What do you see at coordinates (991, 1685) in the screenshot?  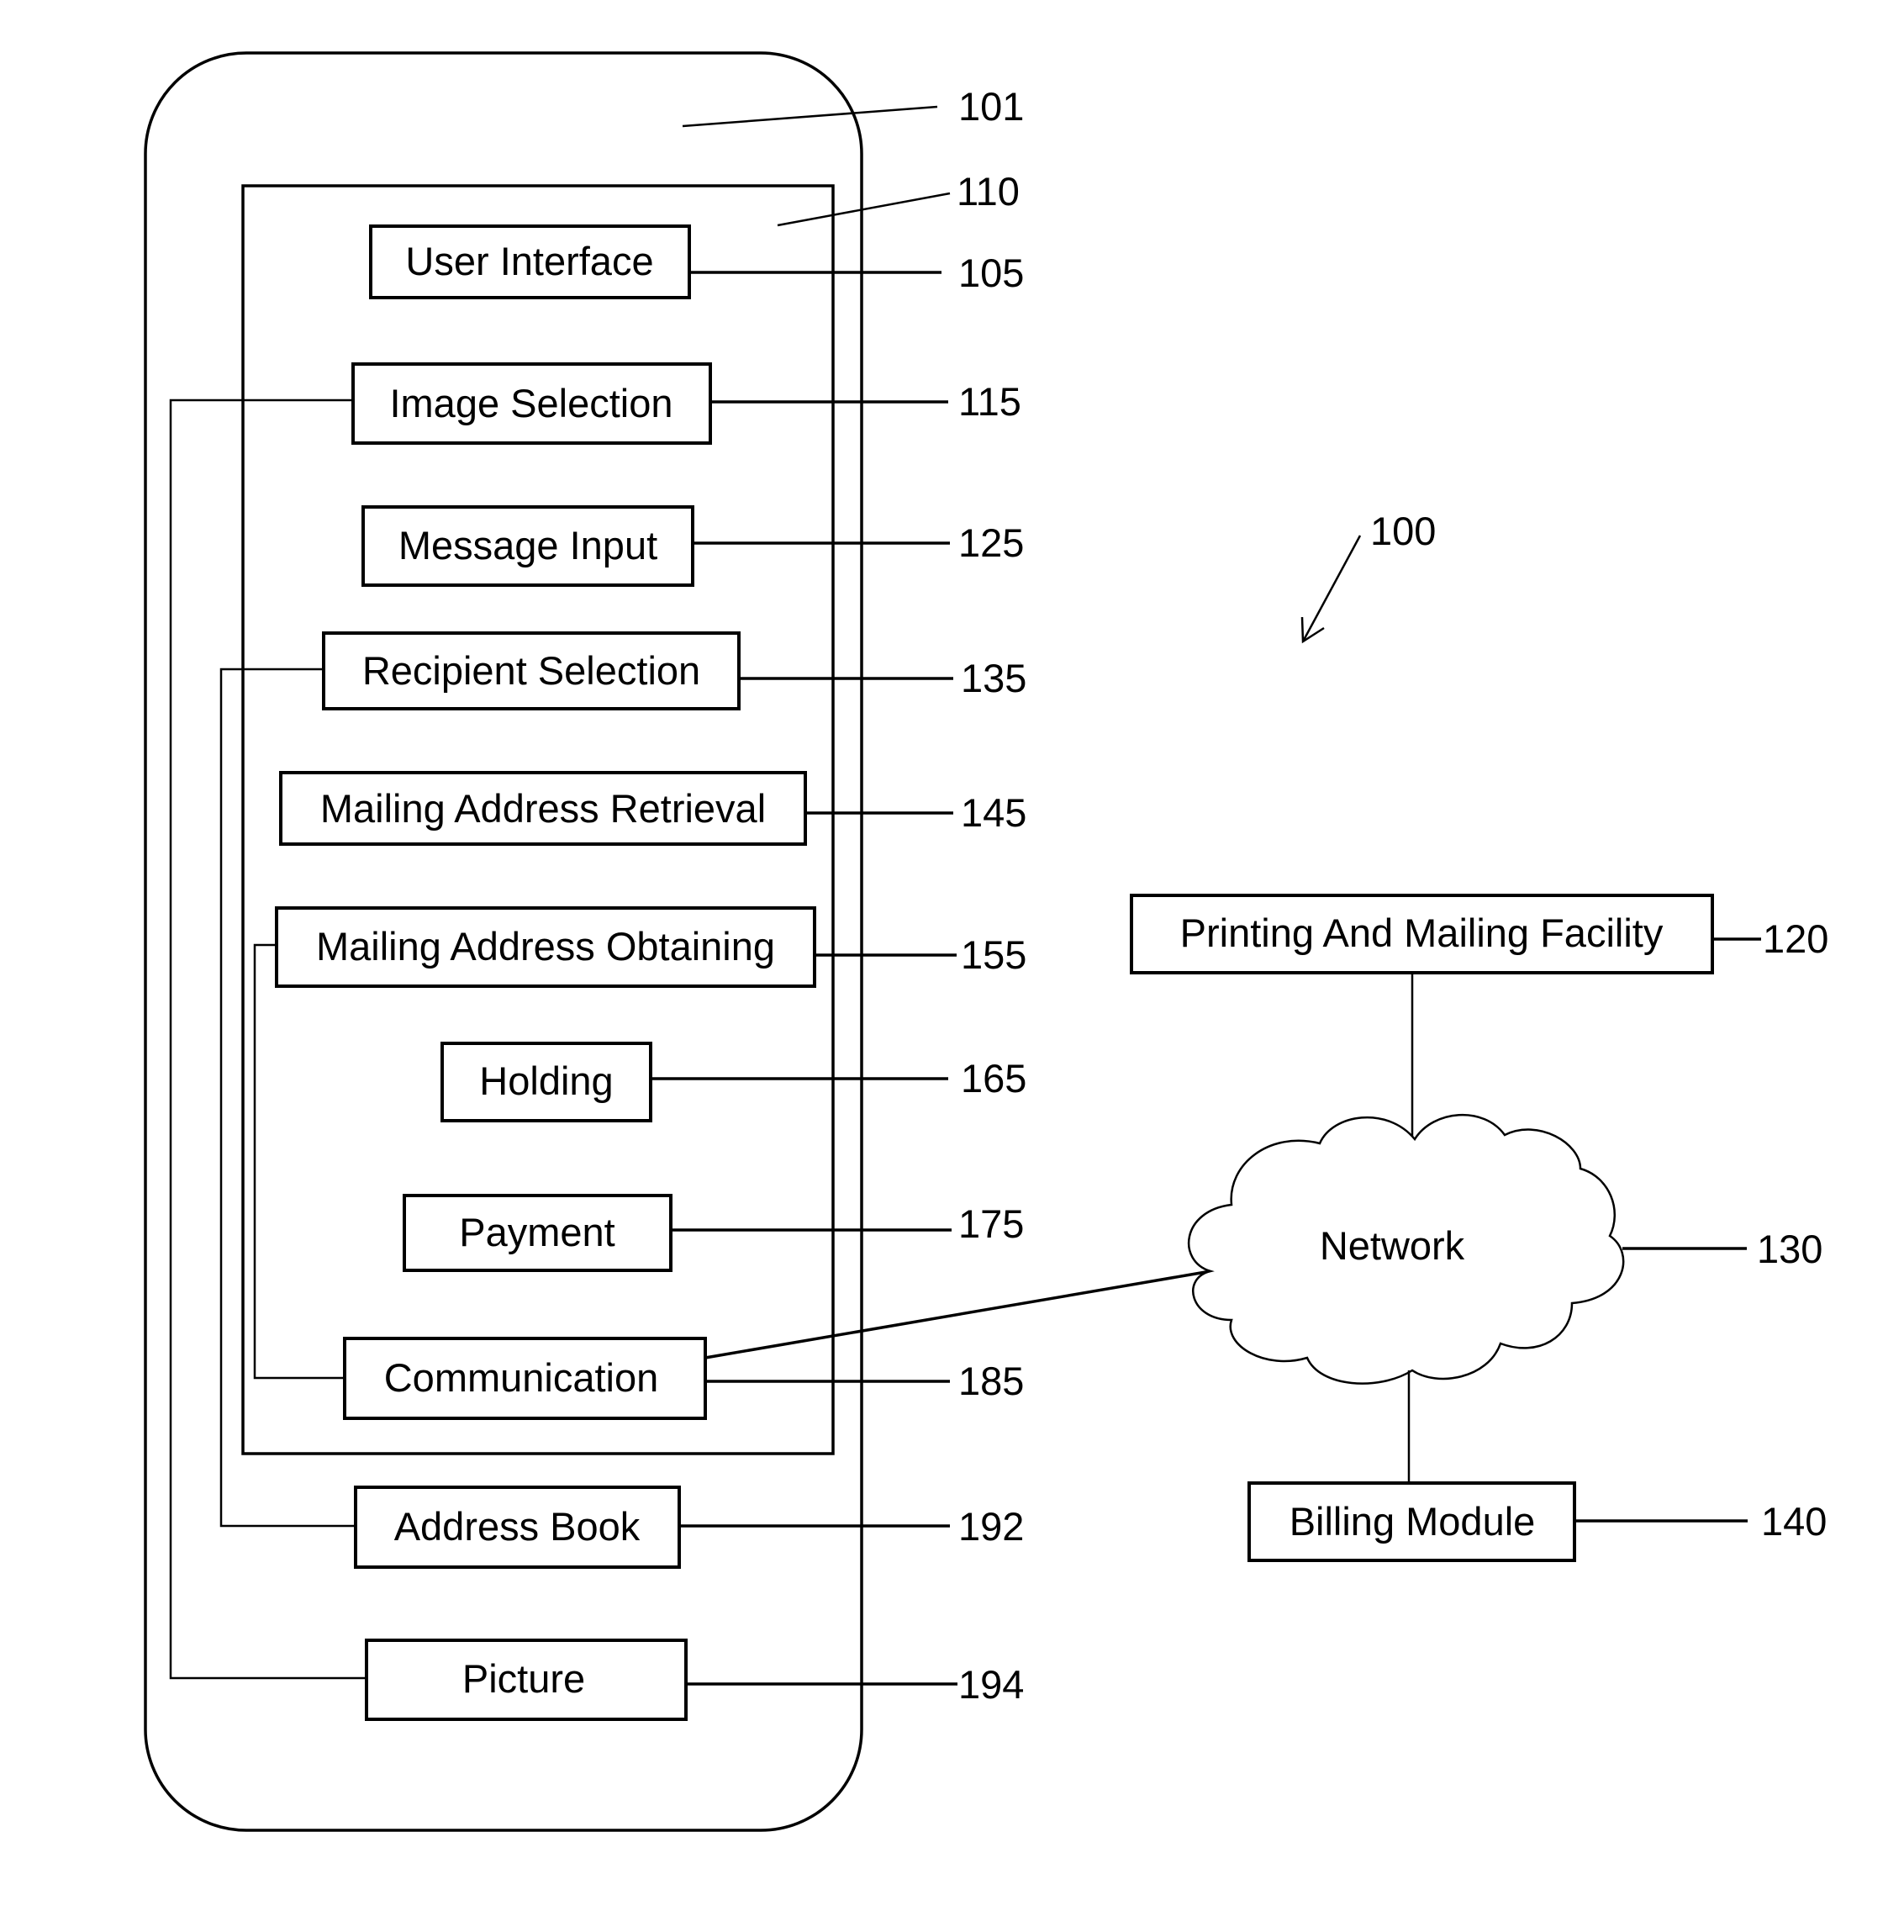 I see `ref-194: 194` at bounding box center [991, 1685].